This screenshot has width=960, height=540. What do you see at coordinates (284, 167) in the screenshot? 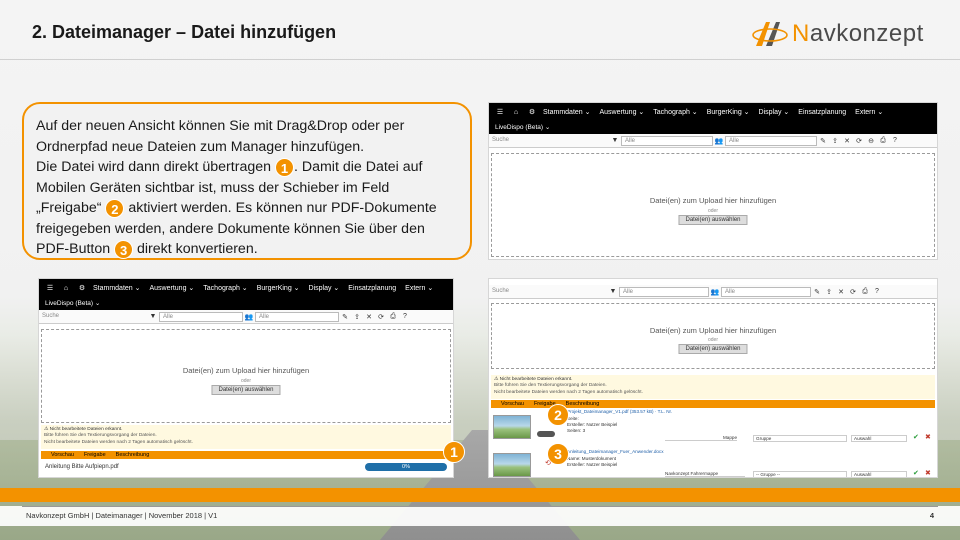
I see `callout-badge-1: 1` at bounding box center [284, 167].